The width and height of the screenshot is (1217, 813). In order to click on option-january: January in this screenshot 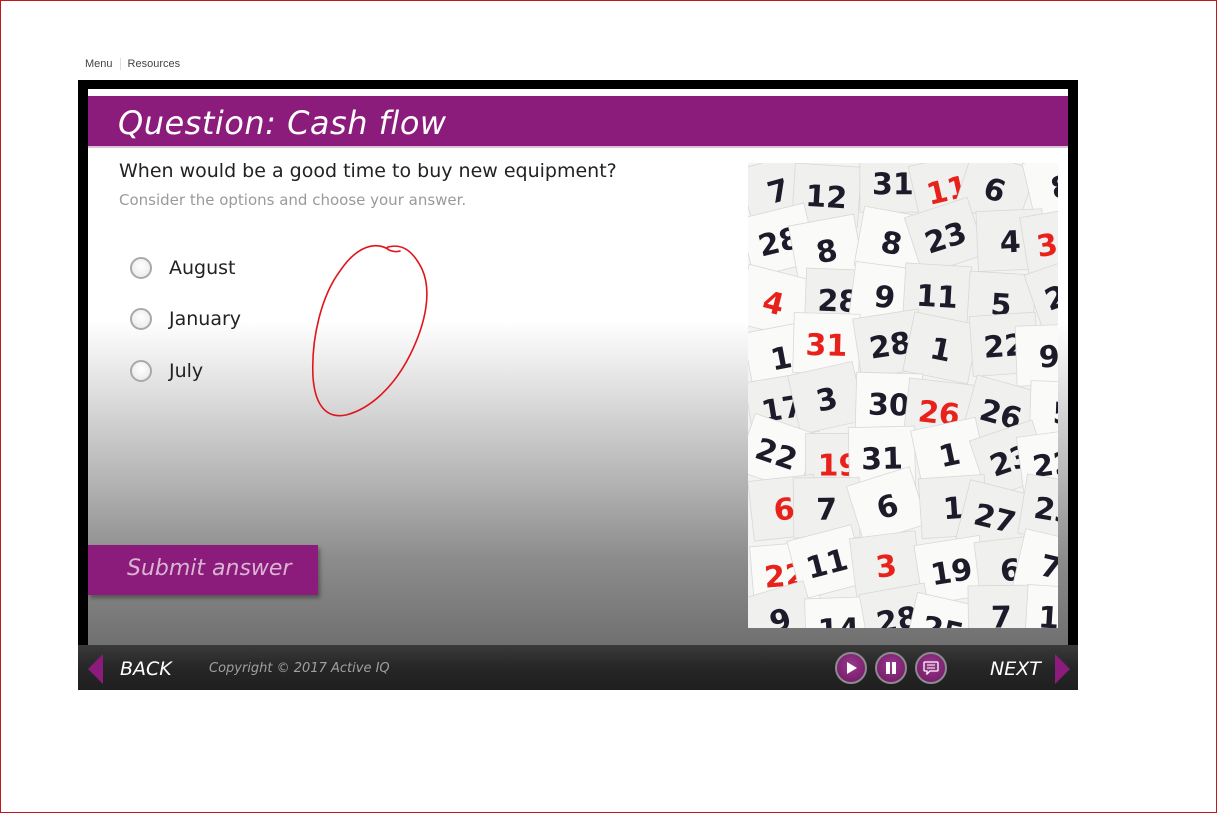, I will do `click(185, 319)`.